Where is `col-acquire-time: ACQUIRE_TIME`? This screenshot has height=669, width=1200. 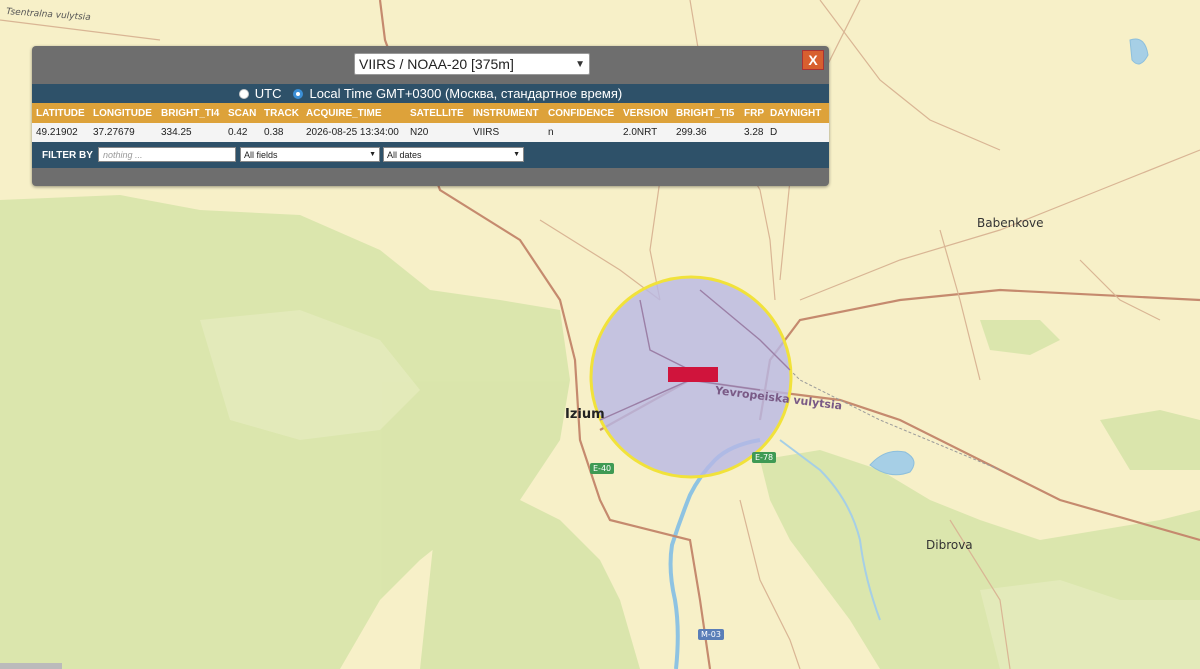
col-acquire-time: ACQUIRE_TIME is located at coordinates (344, 113).